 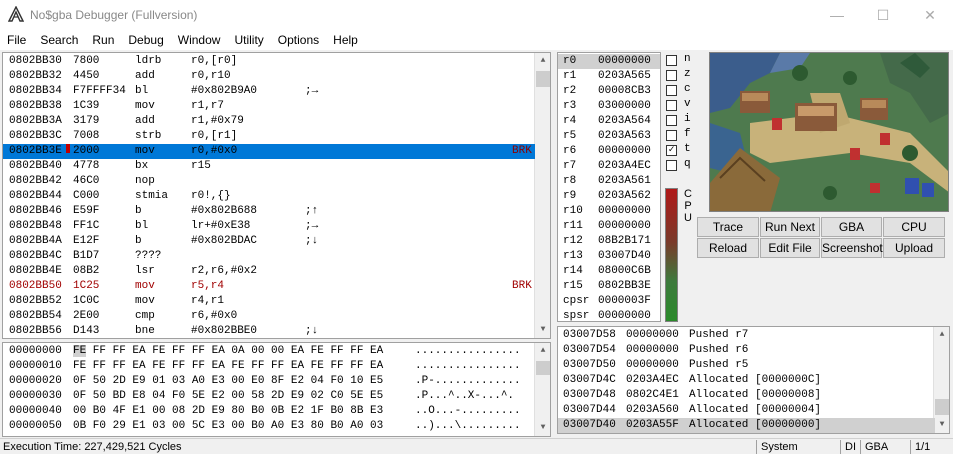 What do you see at coordinates (609, 91) in the screenshot?
I see `register-row: r2 00008CB3` at bounding box center [609, 91].